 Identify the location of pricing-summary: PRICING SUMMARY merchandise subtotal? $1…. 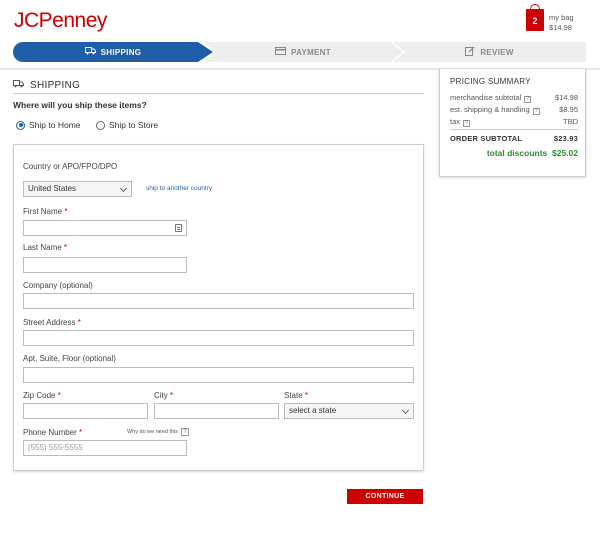
(512, 123).